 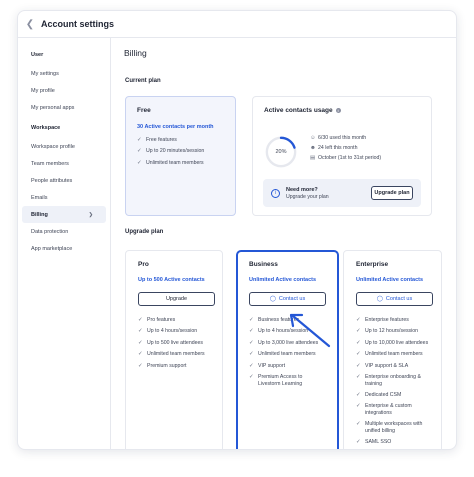 What do you see at coordinates (382, 365) in the screenshot?
I see `list-item: ✓ VIP support & SLA` at bounding box center [382, 365].